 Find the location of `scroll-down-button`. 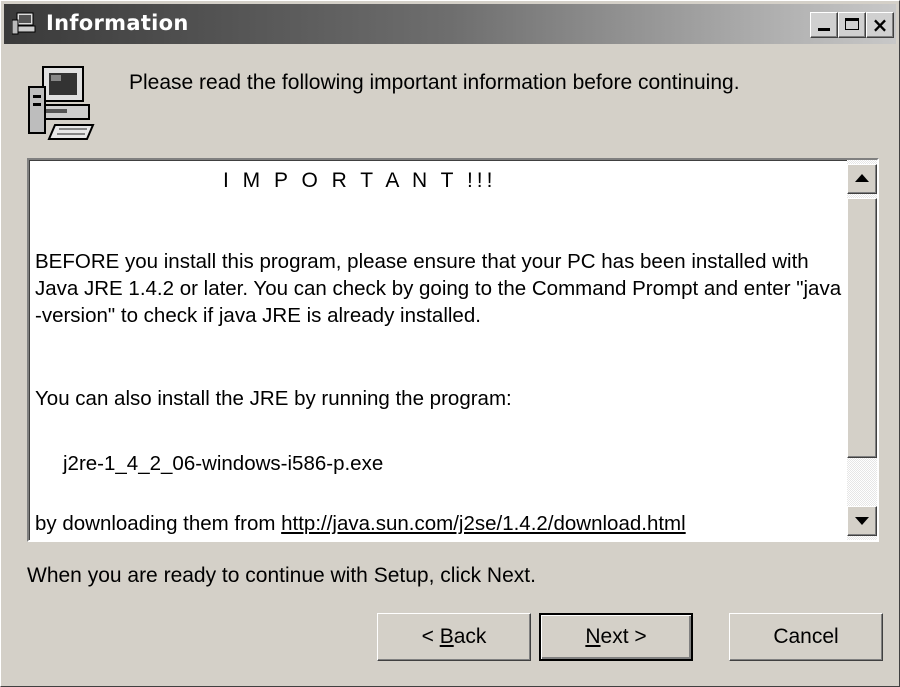

scroll-down-button is located at coordinates (862, 521).